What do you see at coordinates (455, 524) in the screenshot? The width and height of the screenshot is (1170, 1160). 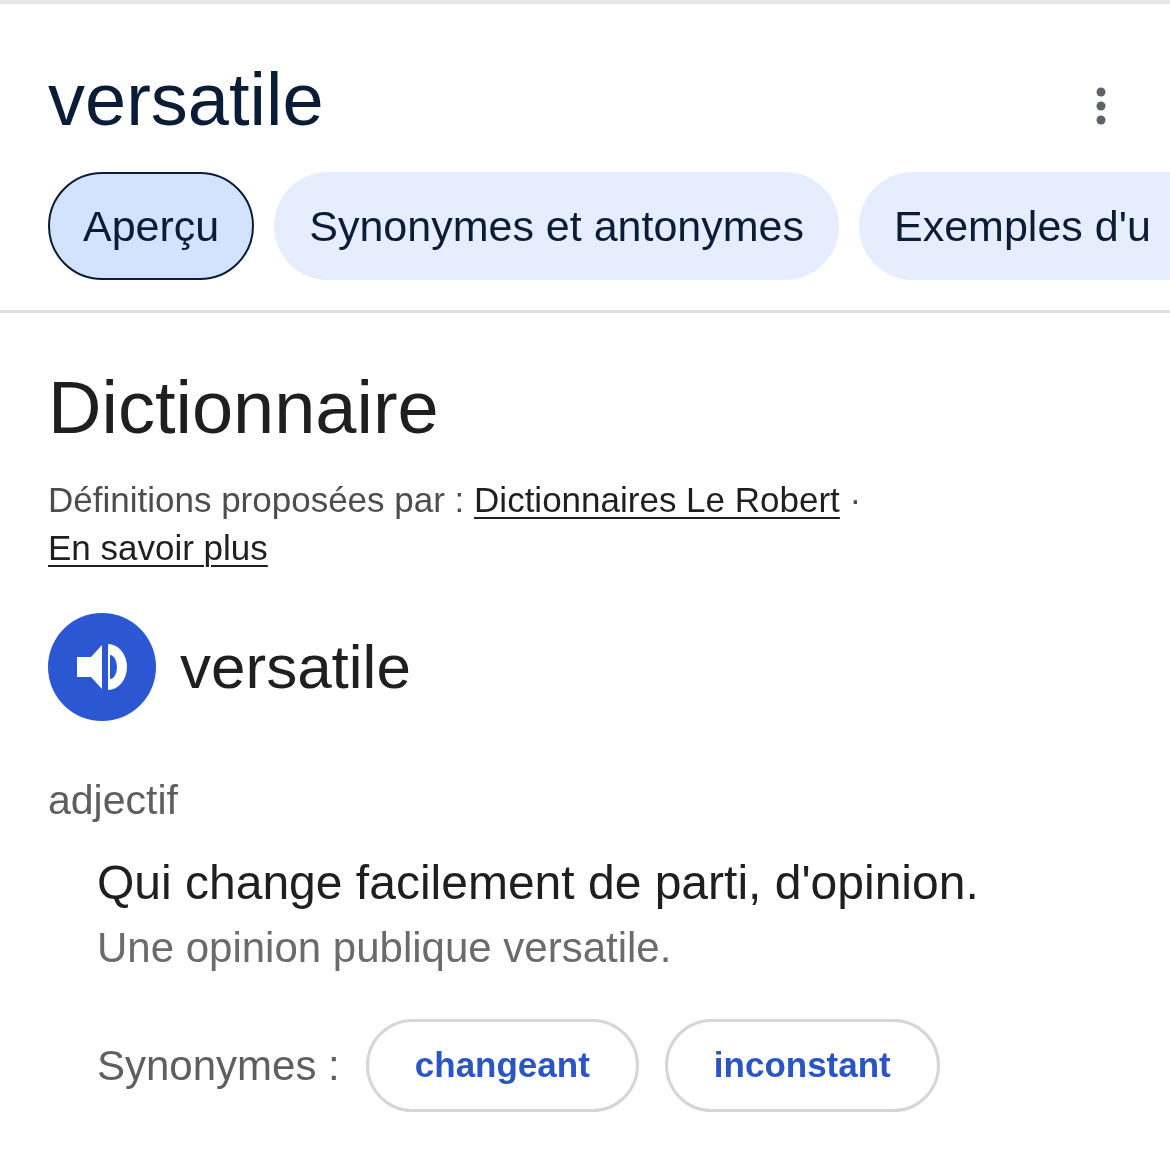 I see `attribution-text: Définitions proposées par : Dictionnaires Le Robert · En savoir plus` at bounding box center [455, 524].